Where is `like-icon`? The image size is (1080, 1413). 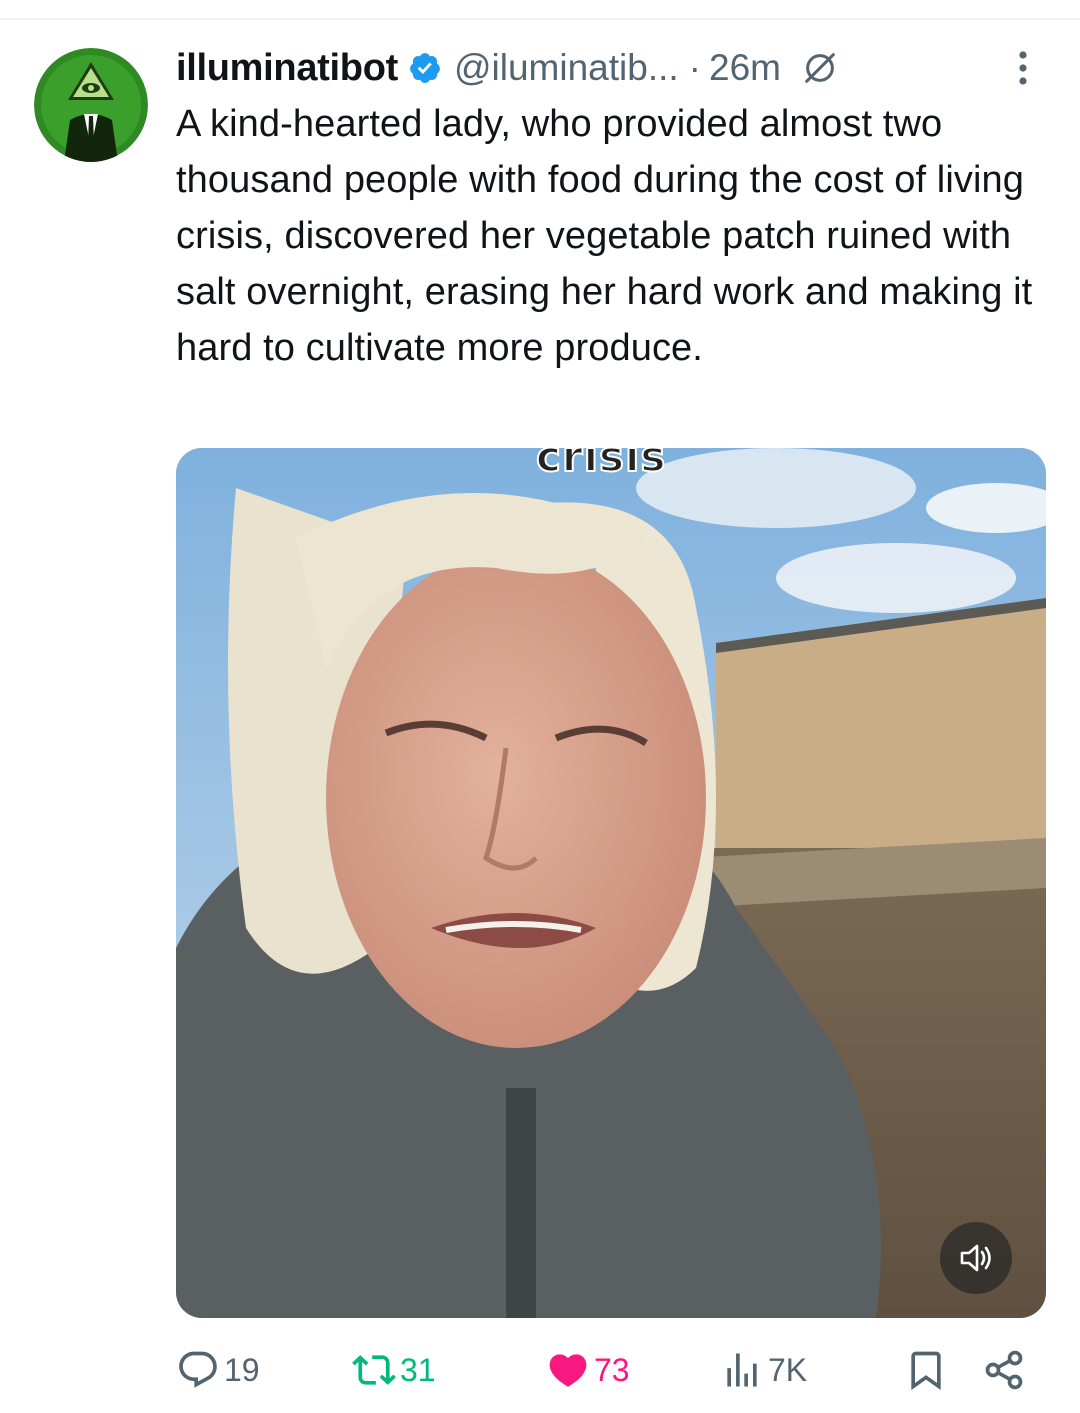 like-icon is located at coordinates (568, 1370).